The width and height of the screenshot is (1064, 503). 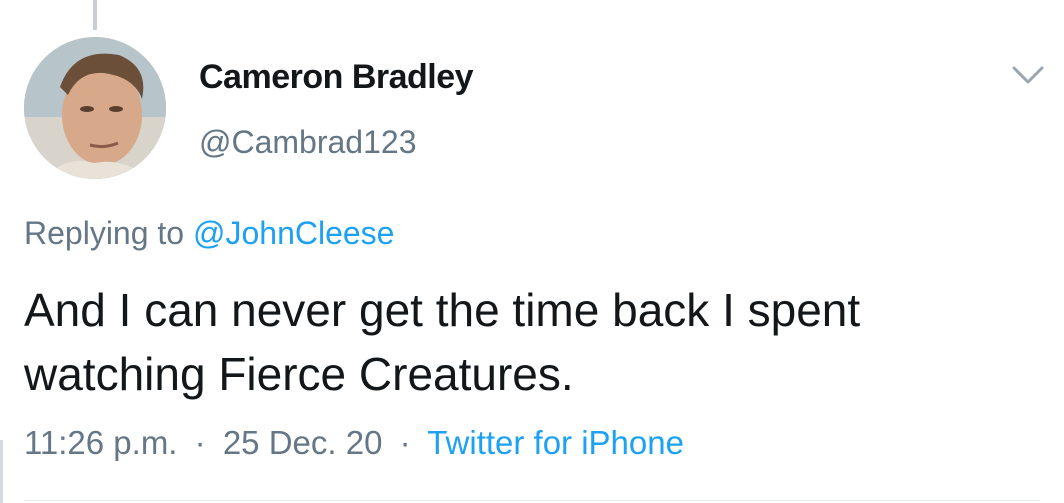 I want to click on author-name: Cameron Bradley, so click(x=336, y=77).